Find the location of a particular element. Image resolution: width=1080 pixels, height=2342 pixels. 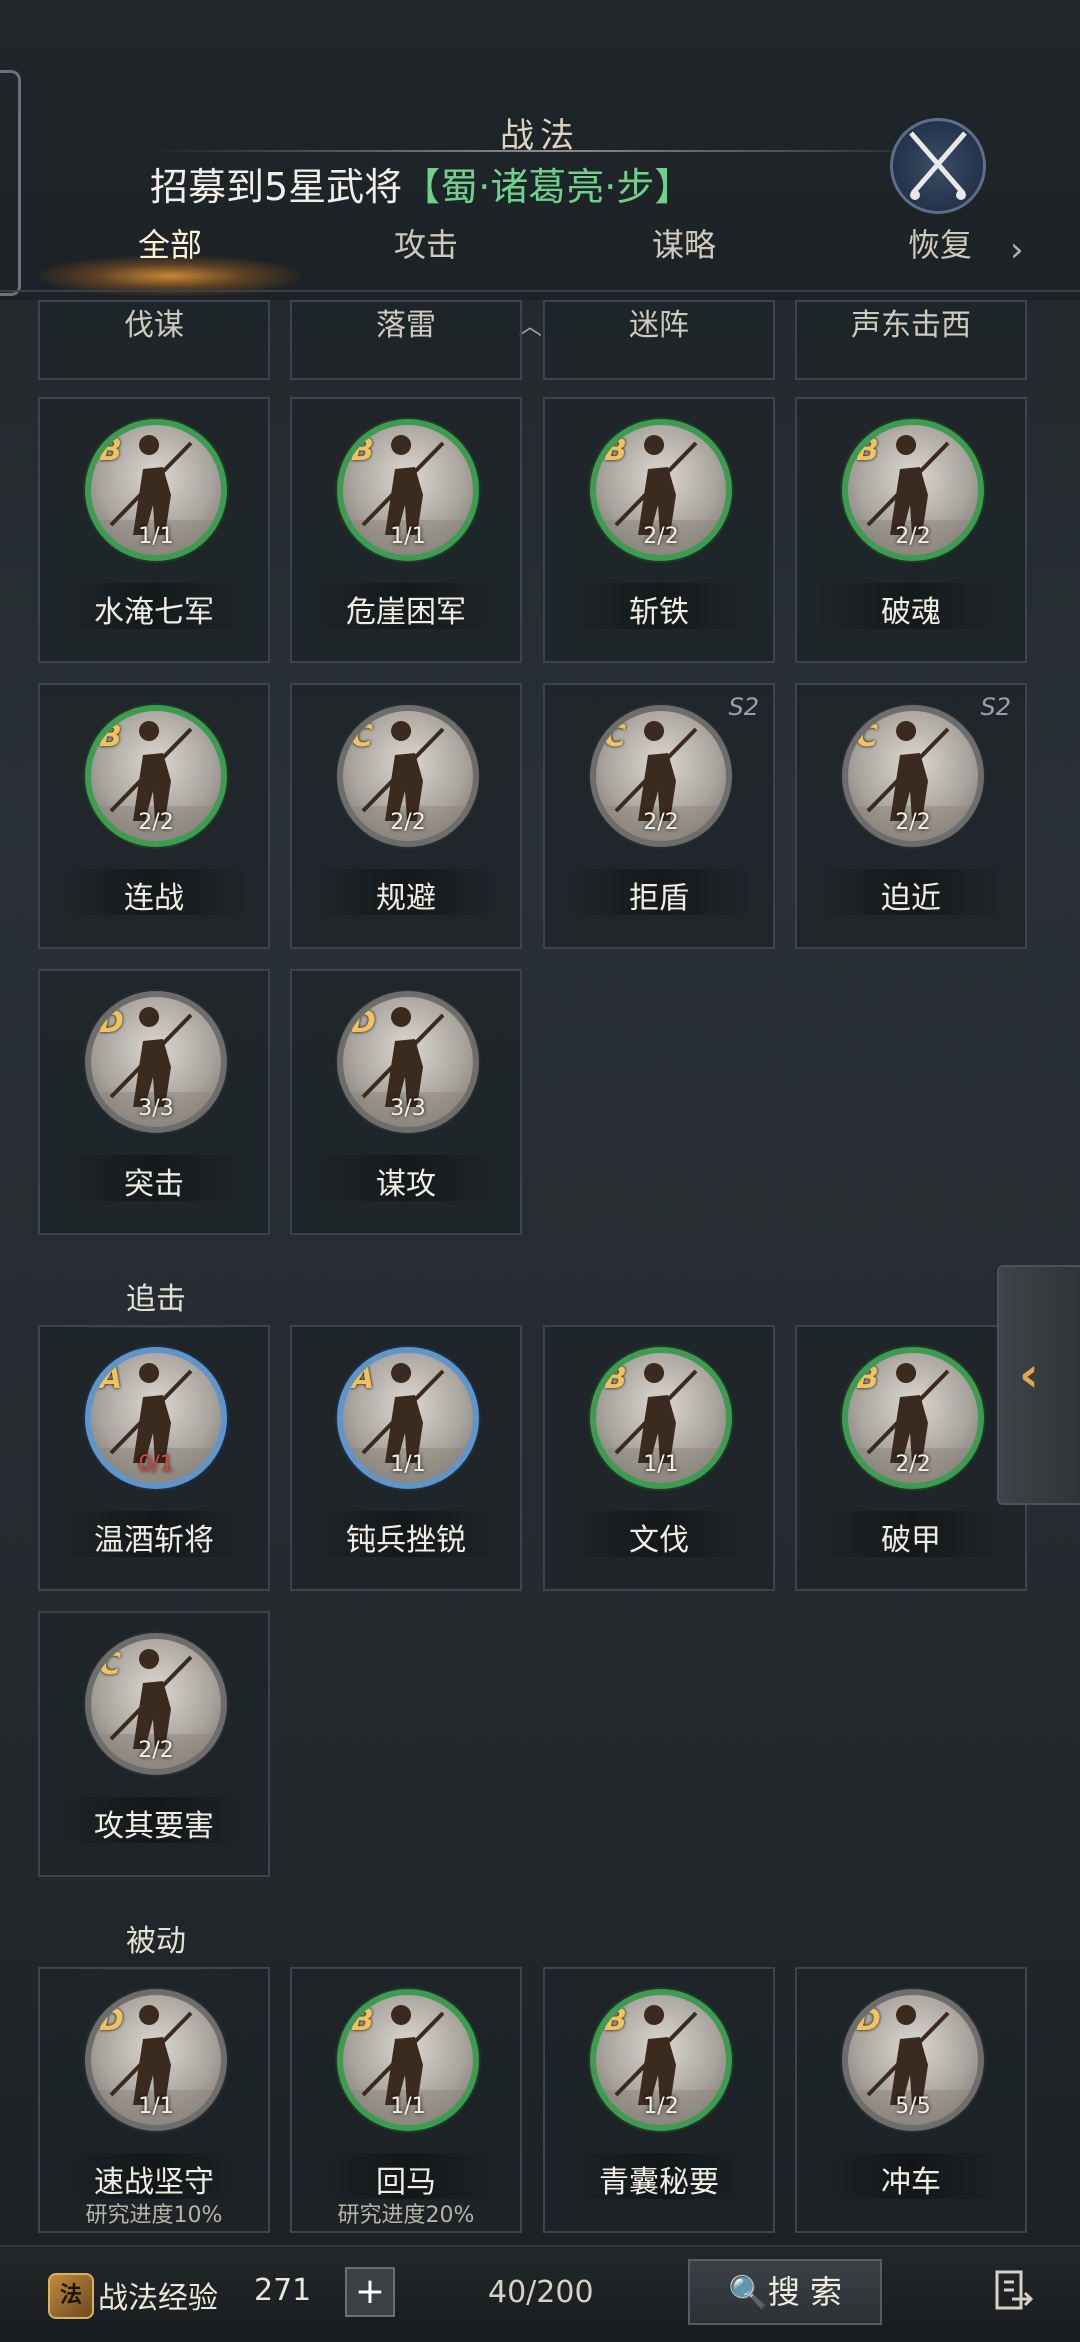

skill-card-partial: 声东击西 is located at coordinates (911, 340).